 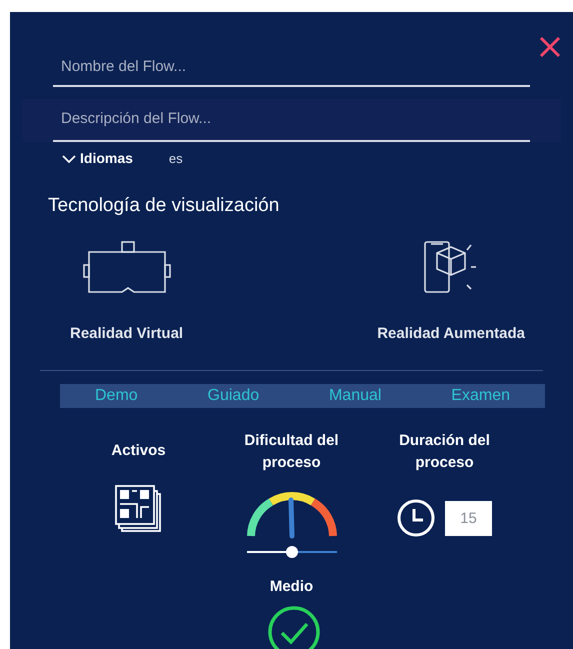 What do you see at coordinates (468, 518) in the screenshot?
I see `duration-field: 15` at bounding box center [468, 518].